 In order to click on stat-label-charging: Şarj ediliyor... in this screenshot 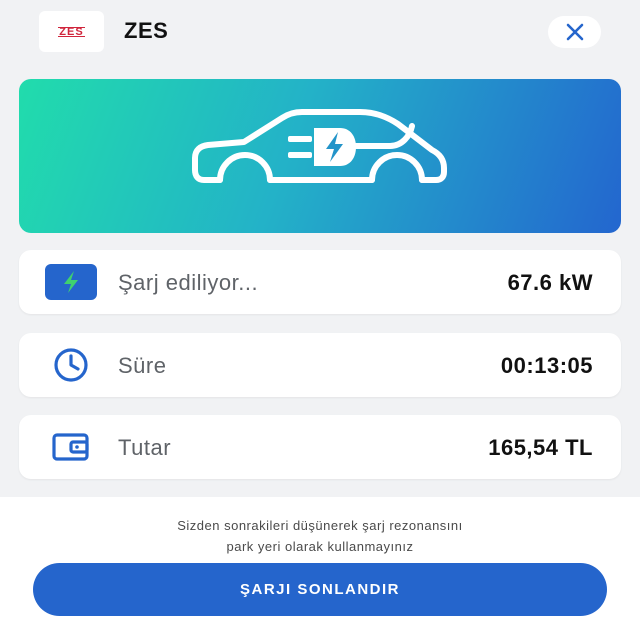, I will do `click(188, 282)`.